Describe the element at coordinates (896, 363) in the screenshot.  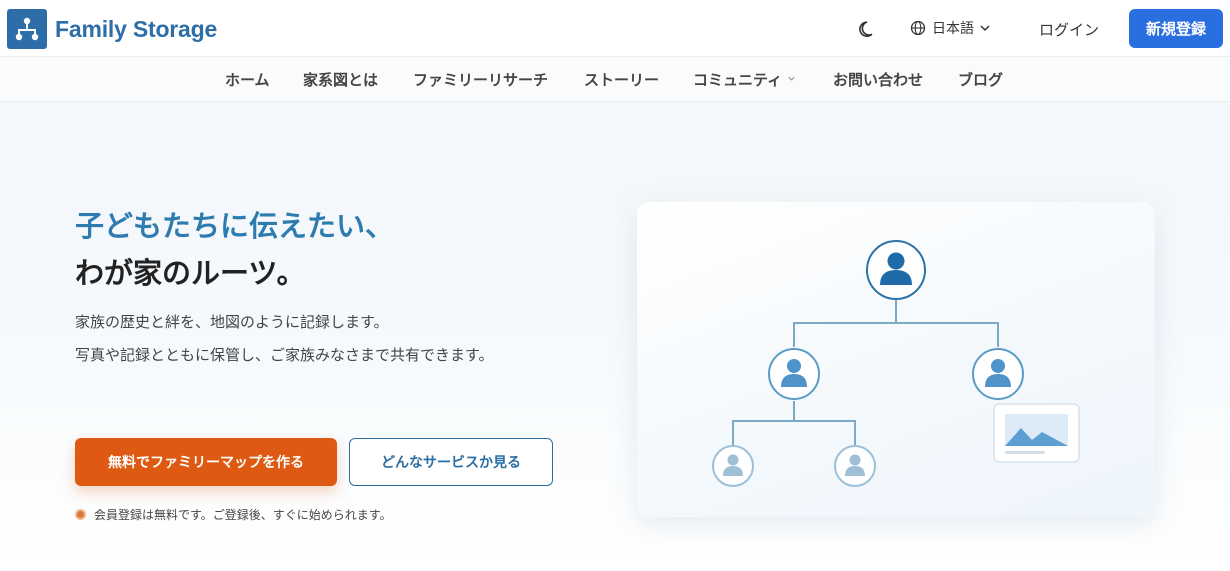
I see `family-tree-diagram` at that location.